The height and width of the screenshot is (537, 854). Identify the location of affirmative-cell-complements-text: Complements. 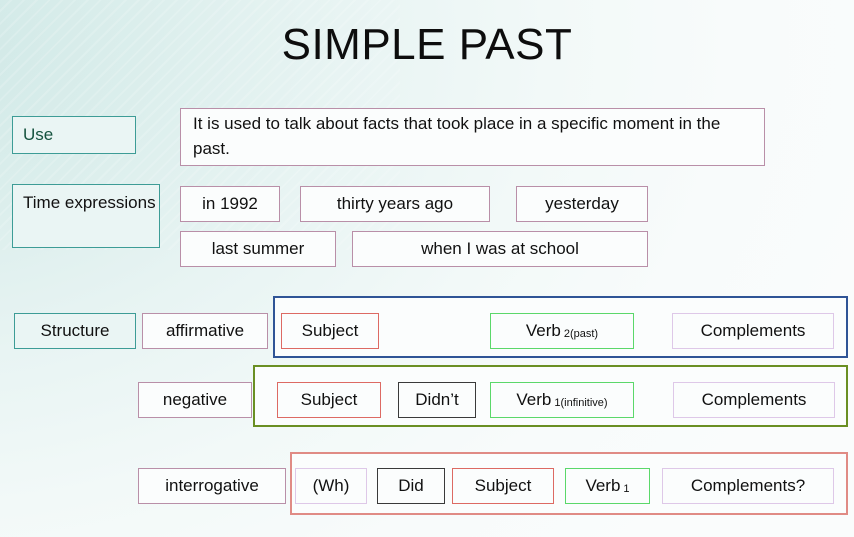
(753, 331).